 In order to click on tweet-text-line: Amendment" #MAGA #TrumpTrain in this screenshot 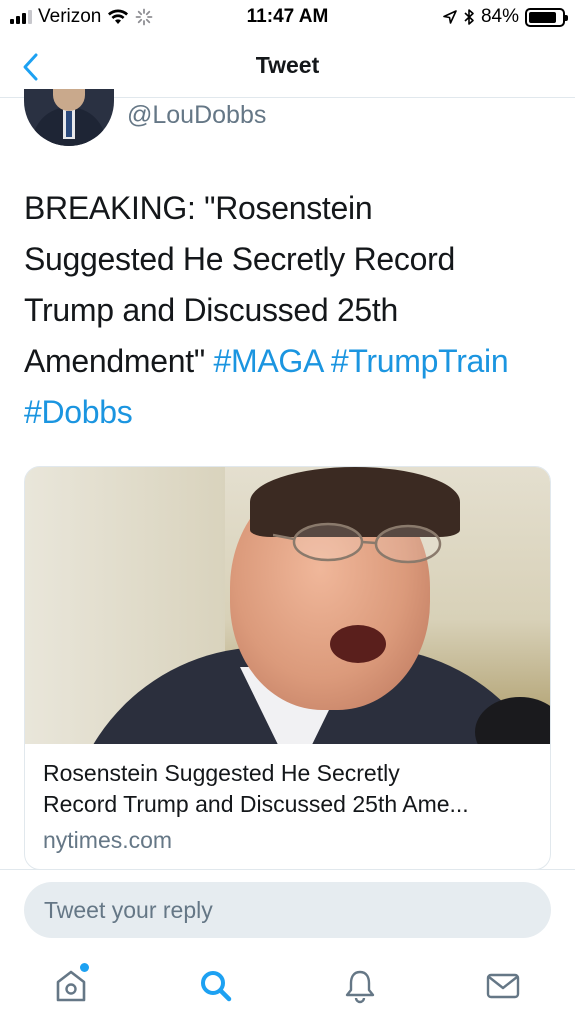, I will do `click(289, 361)`.